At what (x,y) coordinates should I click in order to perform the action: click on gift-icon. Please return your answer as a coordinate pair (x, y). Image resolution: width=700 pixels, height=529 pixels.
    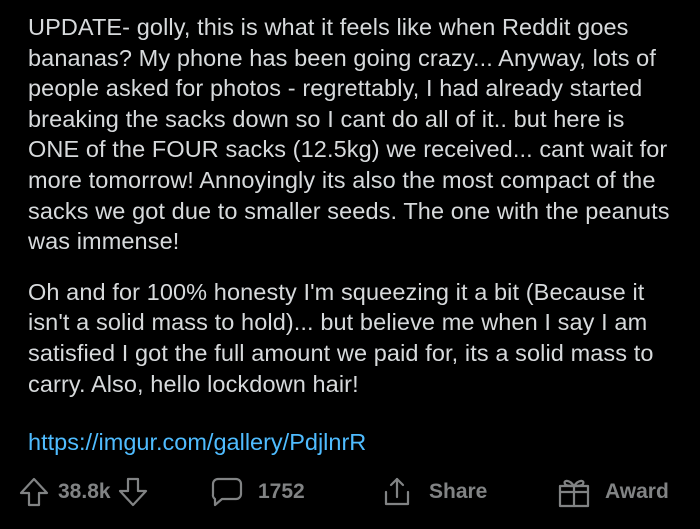
    Looking at the image, I should click on (574, 492).